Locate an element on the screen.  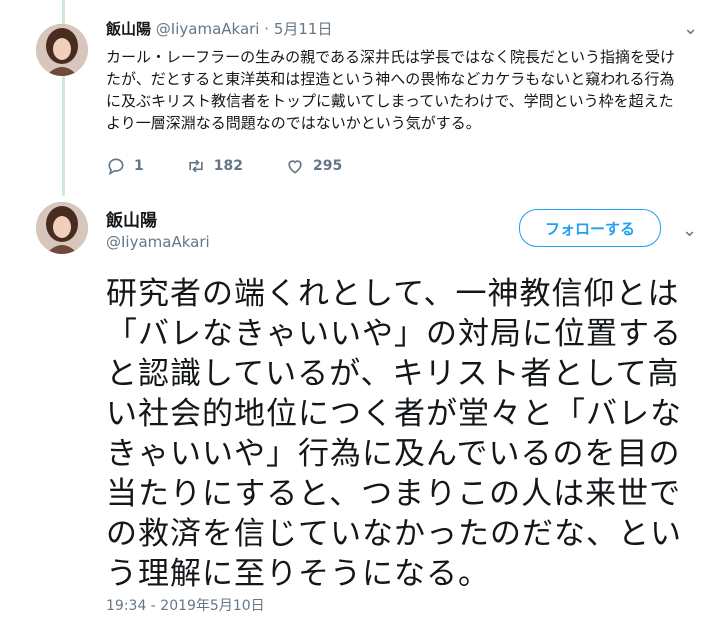
retweet-action: 182 is located at coordinates (214, 166).